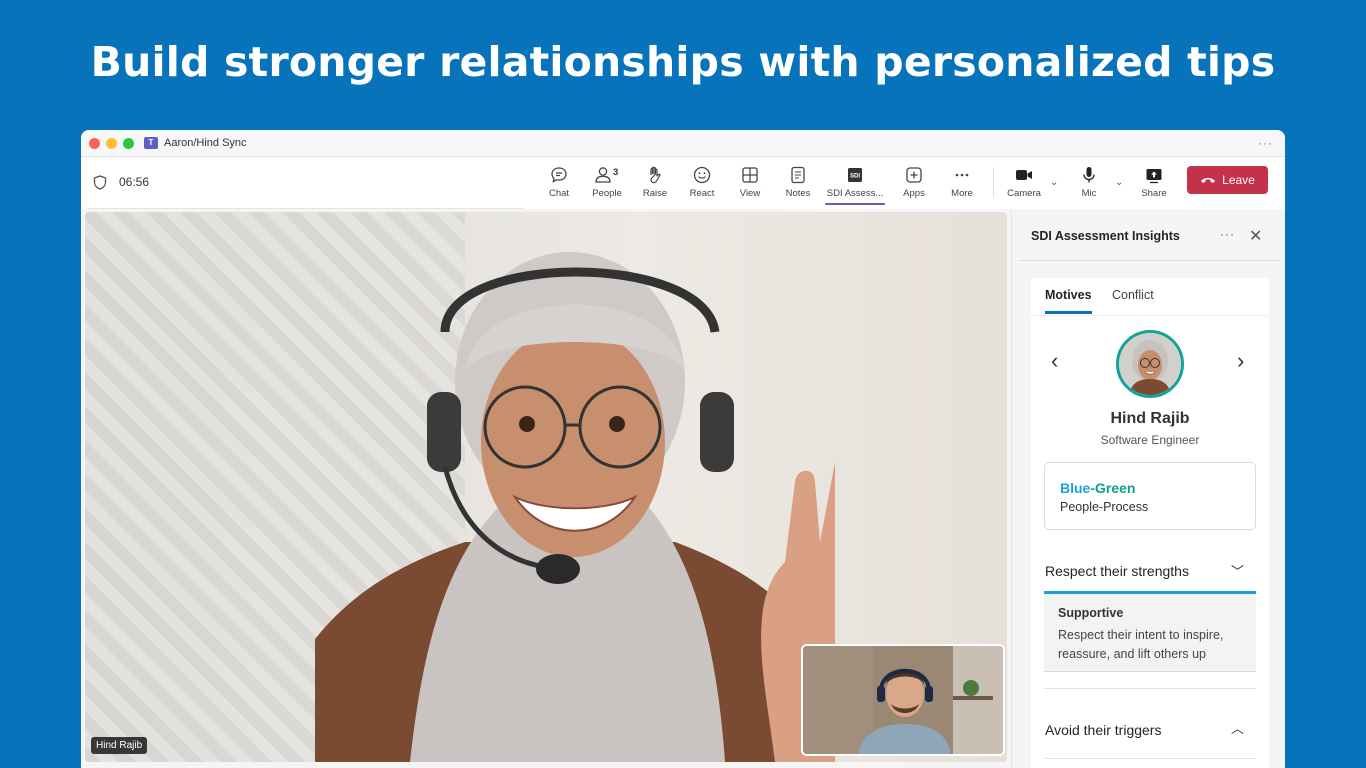 The width and height of the screenshot is (1366, 768). I want to click on mic-button: Mic, so click(1089, 182).